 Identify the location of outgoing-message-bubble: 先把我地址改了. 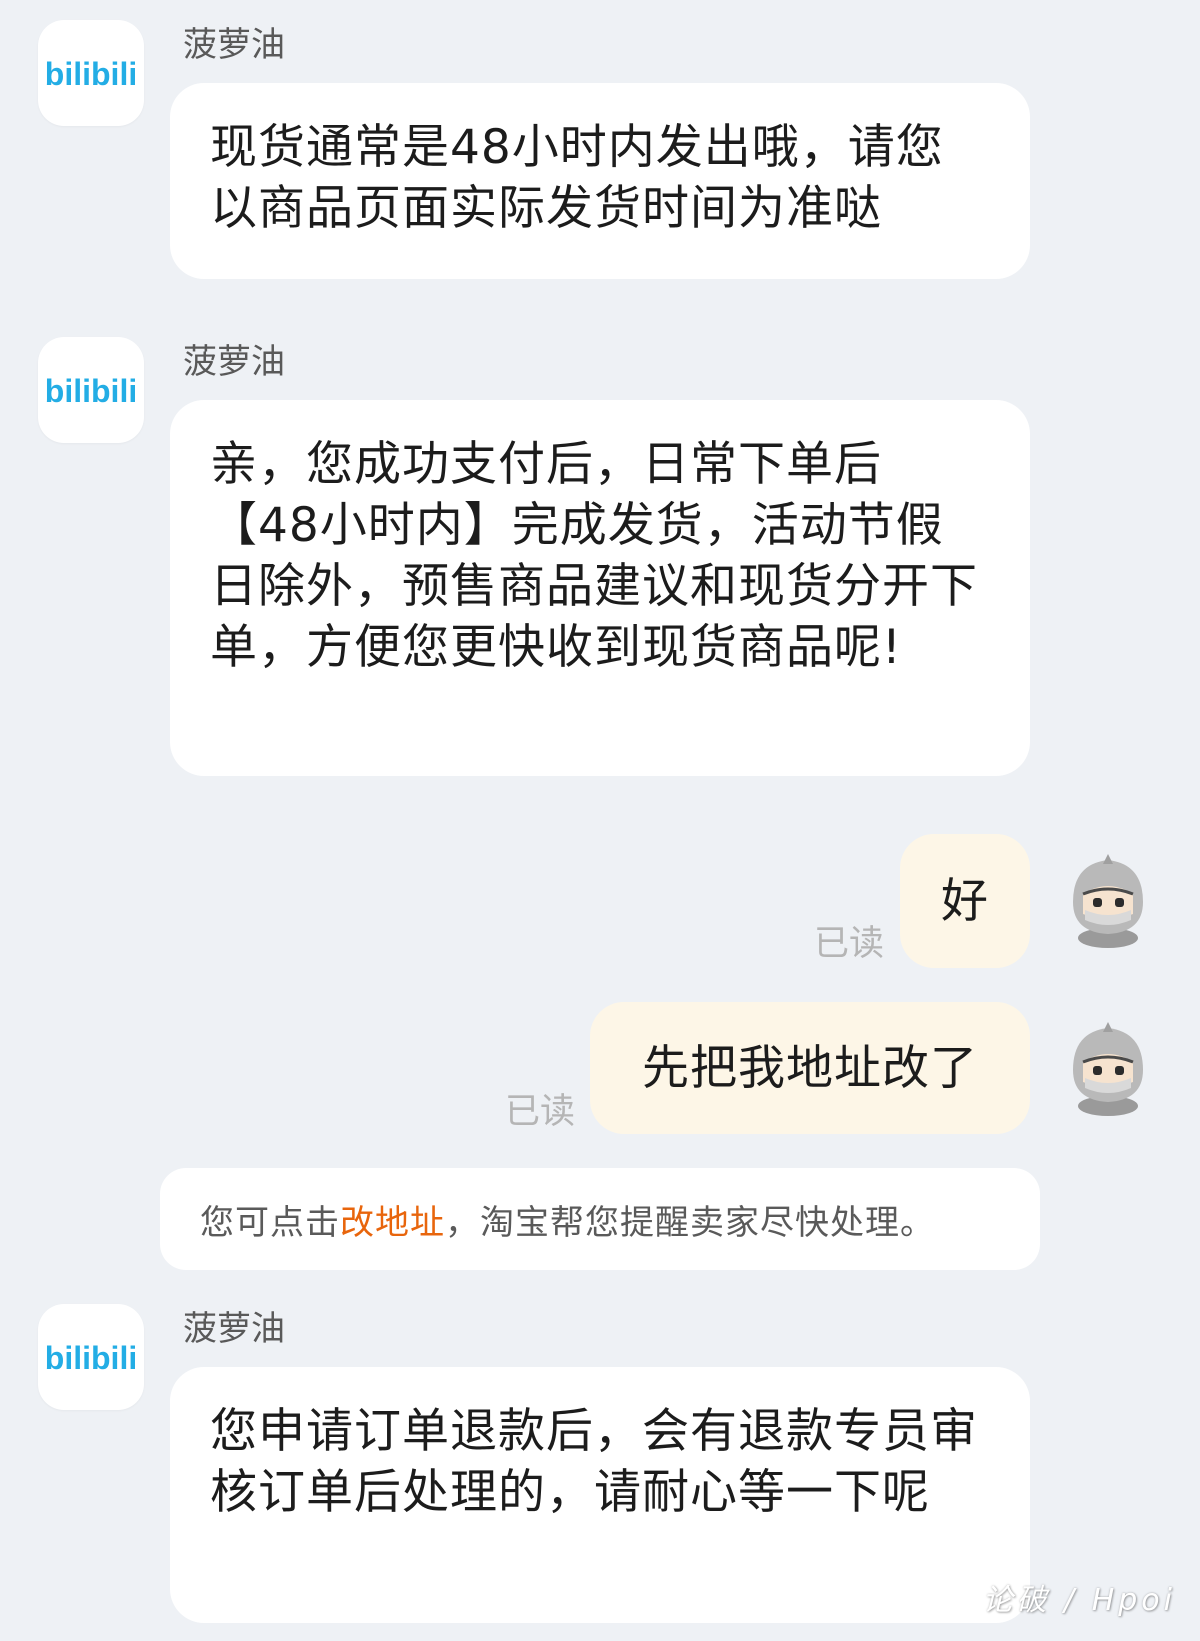
(810, 1068).